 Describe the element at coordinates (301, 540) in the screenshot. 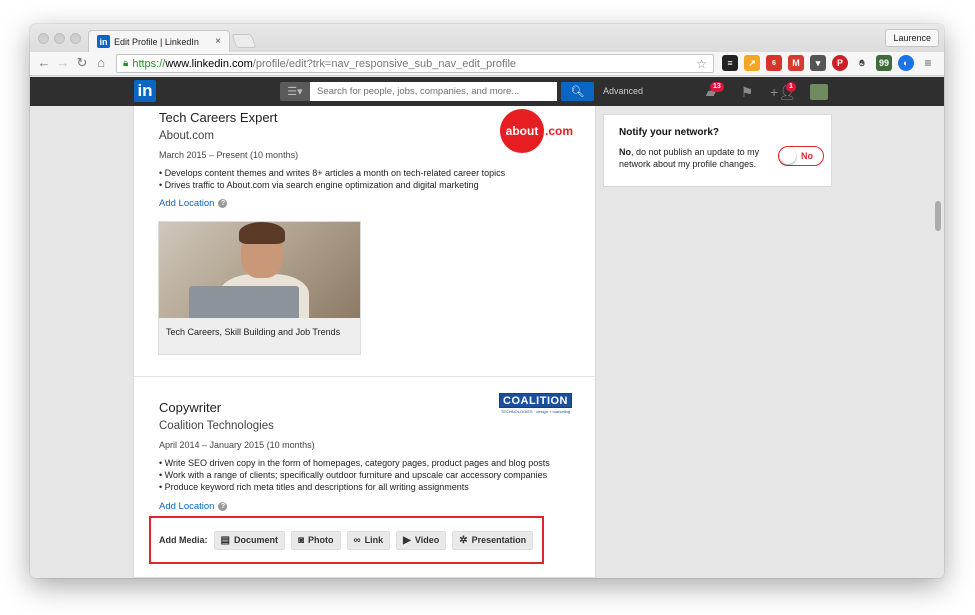

I see `camera-icon: ◙` at that location.